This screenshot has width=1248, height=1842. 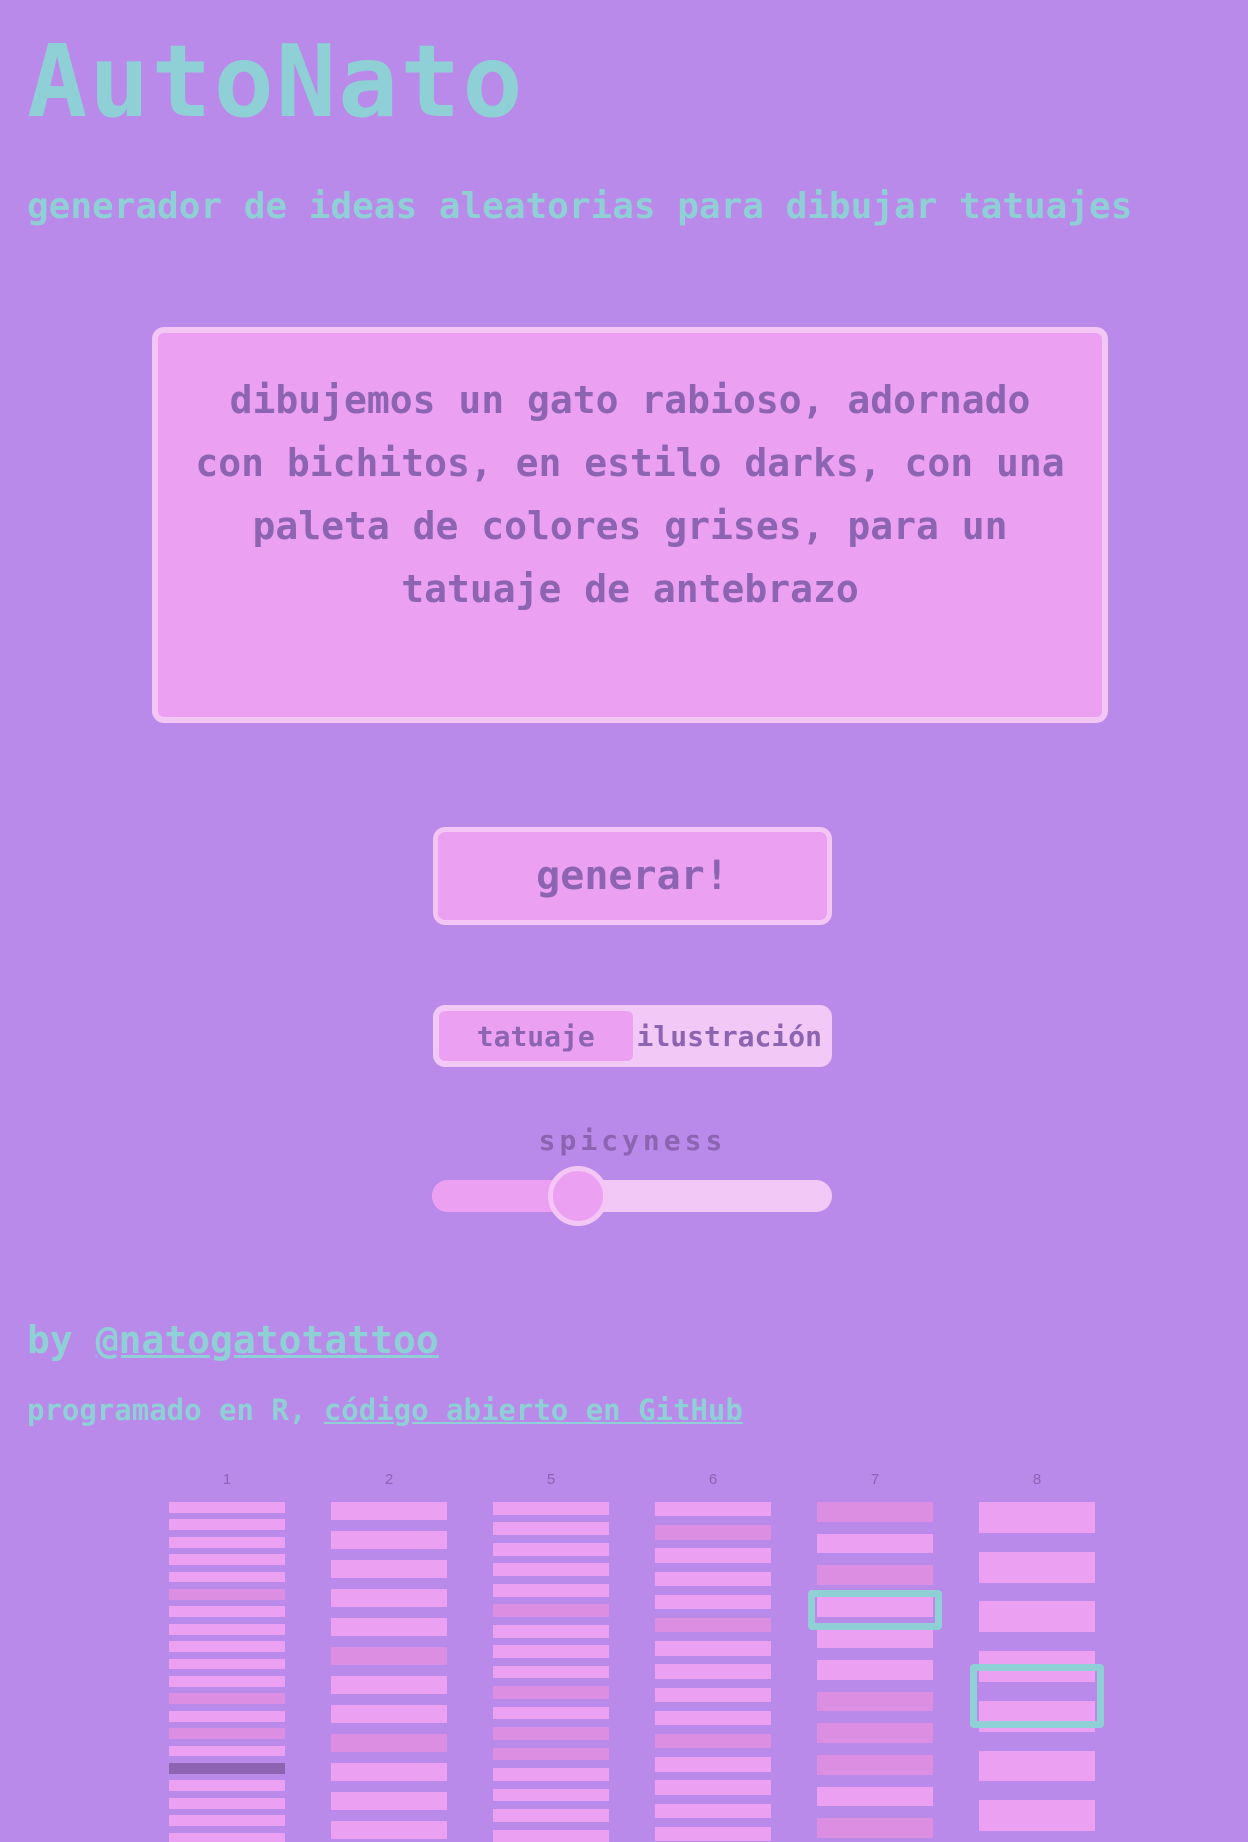 I want to click on stripe-column-5: 5, so click(x=551, y=1656).